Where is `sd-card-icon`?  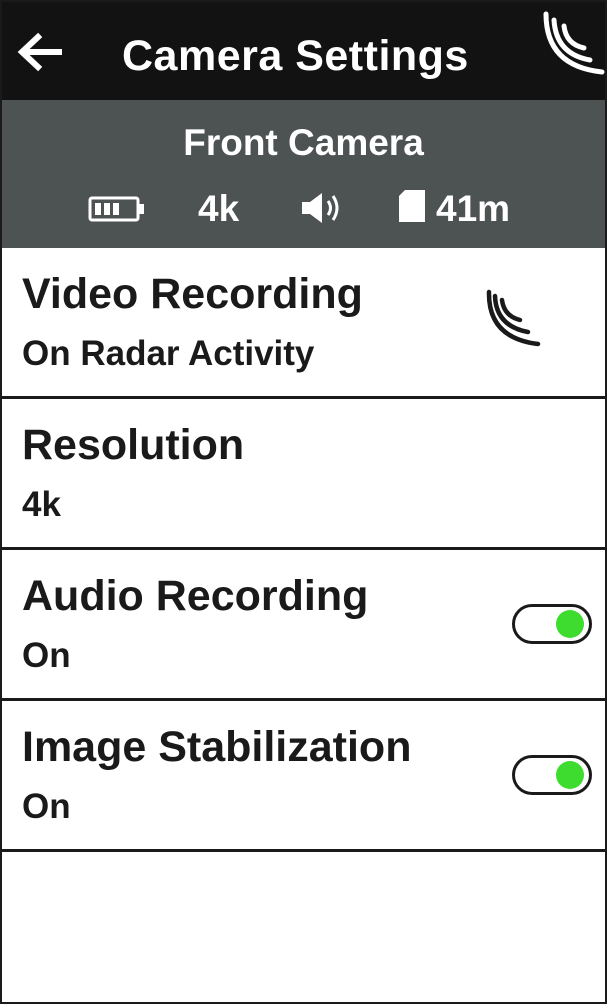 sd-card-icon is located at coordinates (412, 206).